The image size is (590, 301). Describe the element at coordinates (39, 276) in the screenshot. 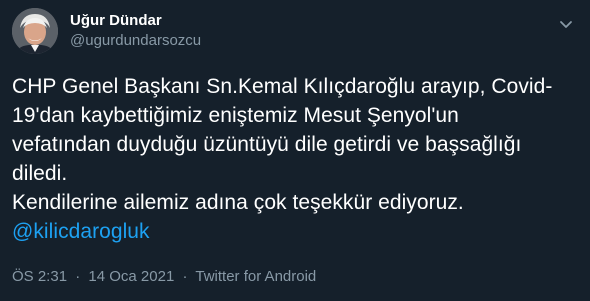

I see `tweet-time: ÖS 2:31` at that location.